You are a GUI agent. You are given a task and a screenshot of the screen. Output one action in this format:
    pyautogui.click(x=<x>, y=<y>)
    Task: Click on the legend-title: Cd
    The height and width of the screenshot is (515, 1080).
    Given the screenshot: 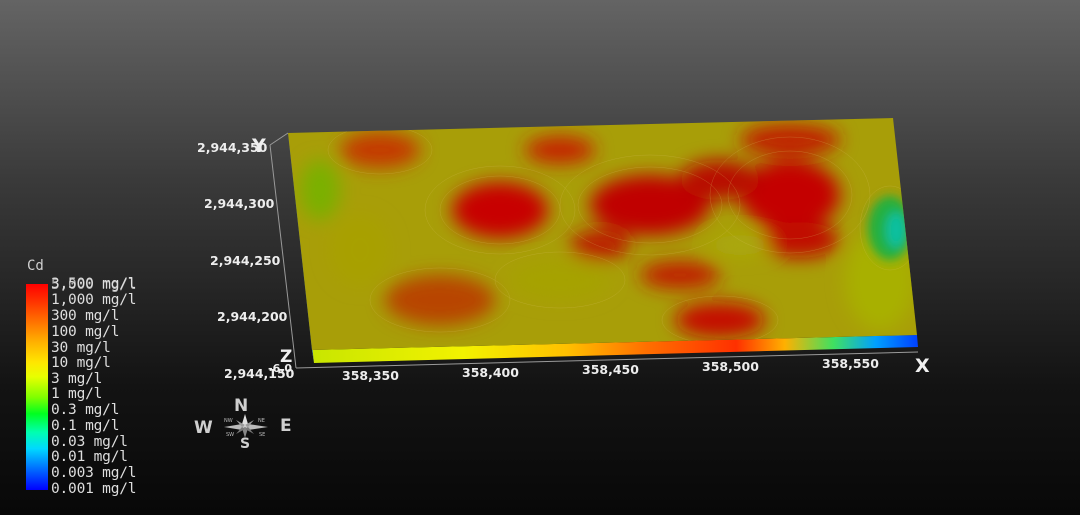 What is the action you would take?
    pyautogui.click(x=35, y=266)
    